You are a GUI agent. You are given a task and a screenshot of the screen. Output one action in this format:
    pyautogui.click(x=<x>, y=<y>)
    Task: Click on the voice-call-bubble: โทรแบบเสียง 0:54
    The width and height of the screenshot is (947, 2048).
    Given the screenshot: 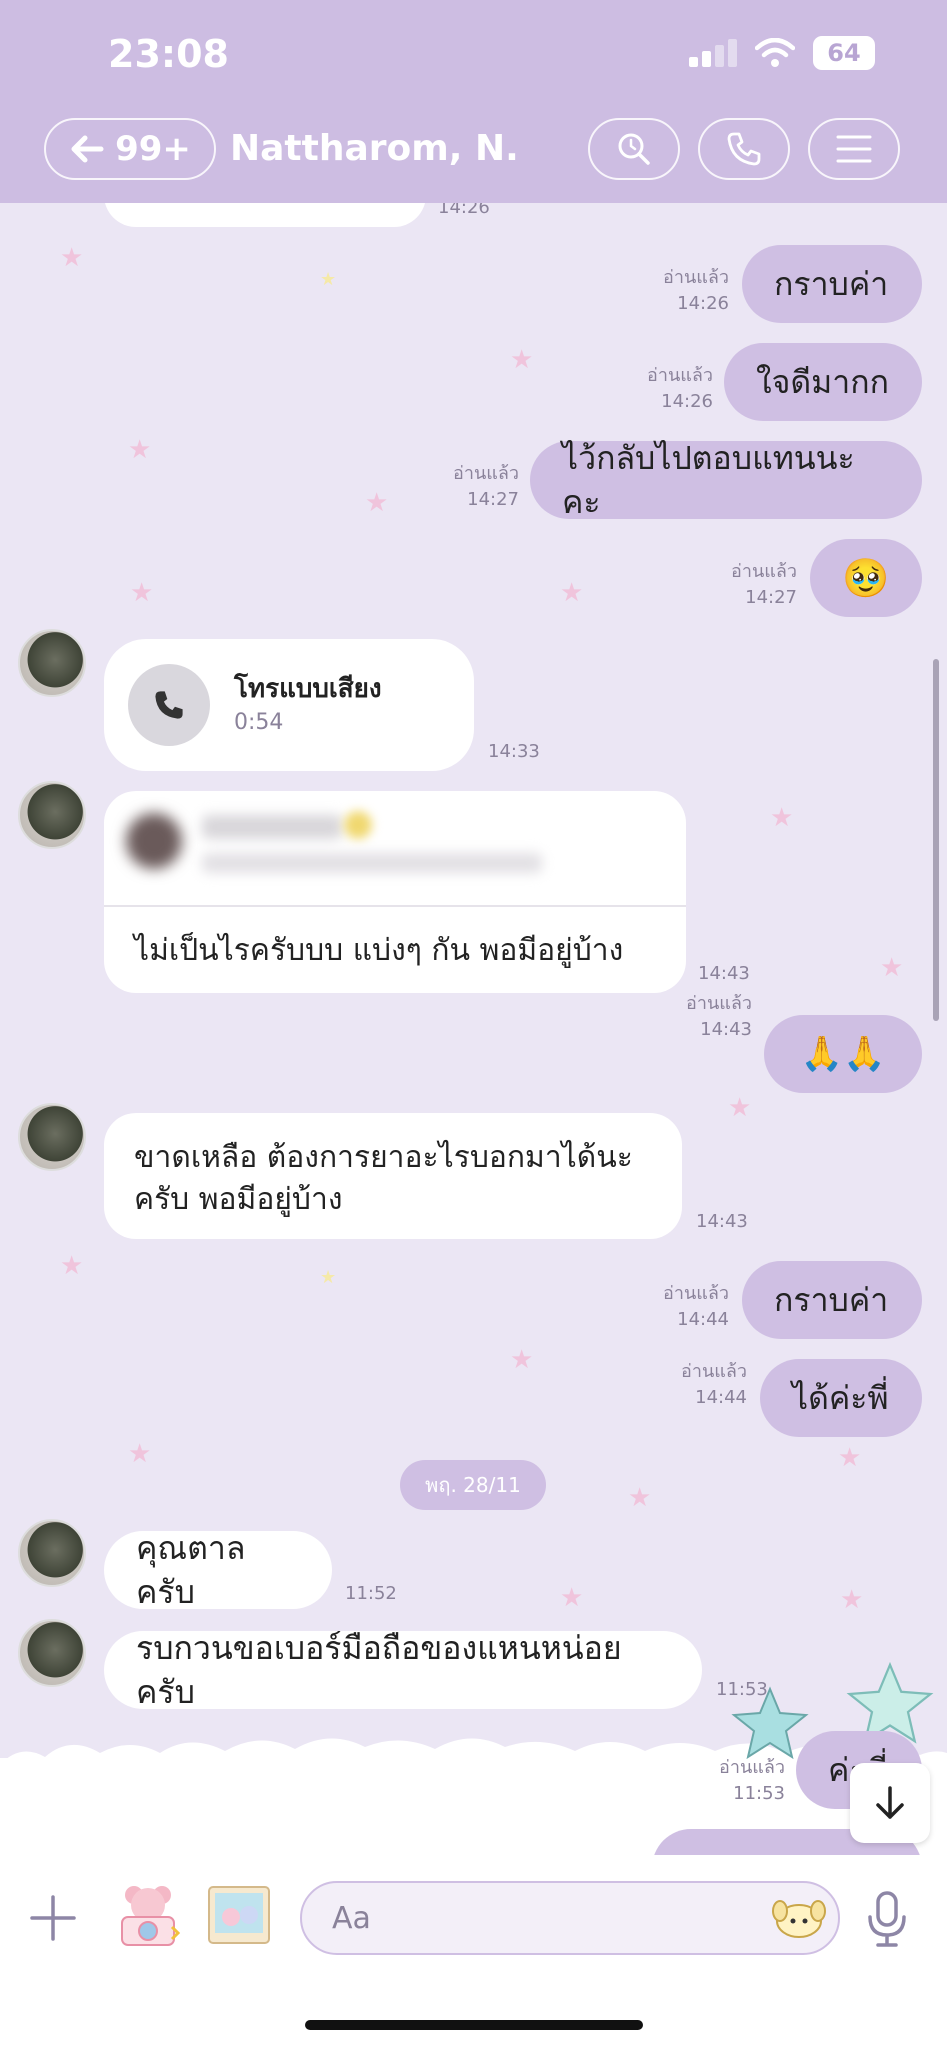 What is the action you would take?
    pyautogui.click(x=289, y=705)
    